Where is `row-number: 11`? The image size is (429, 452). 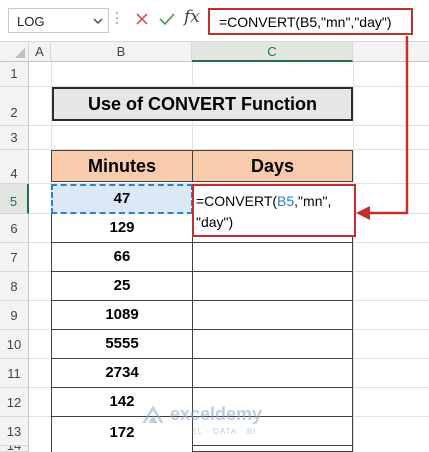 row-number: 11 is located at coordinates (14, 373).